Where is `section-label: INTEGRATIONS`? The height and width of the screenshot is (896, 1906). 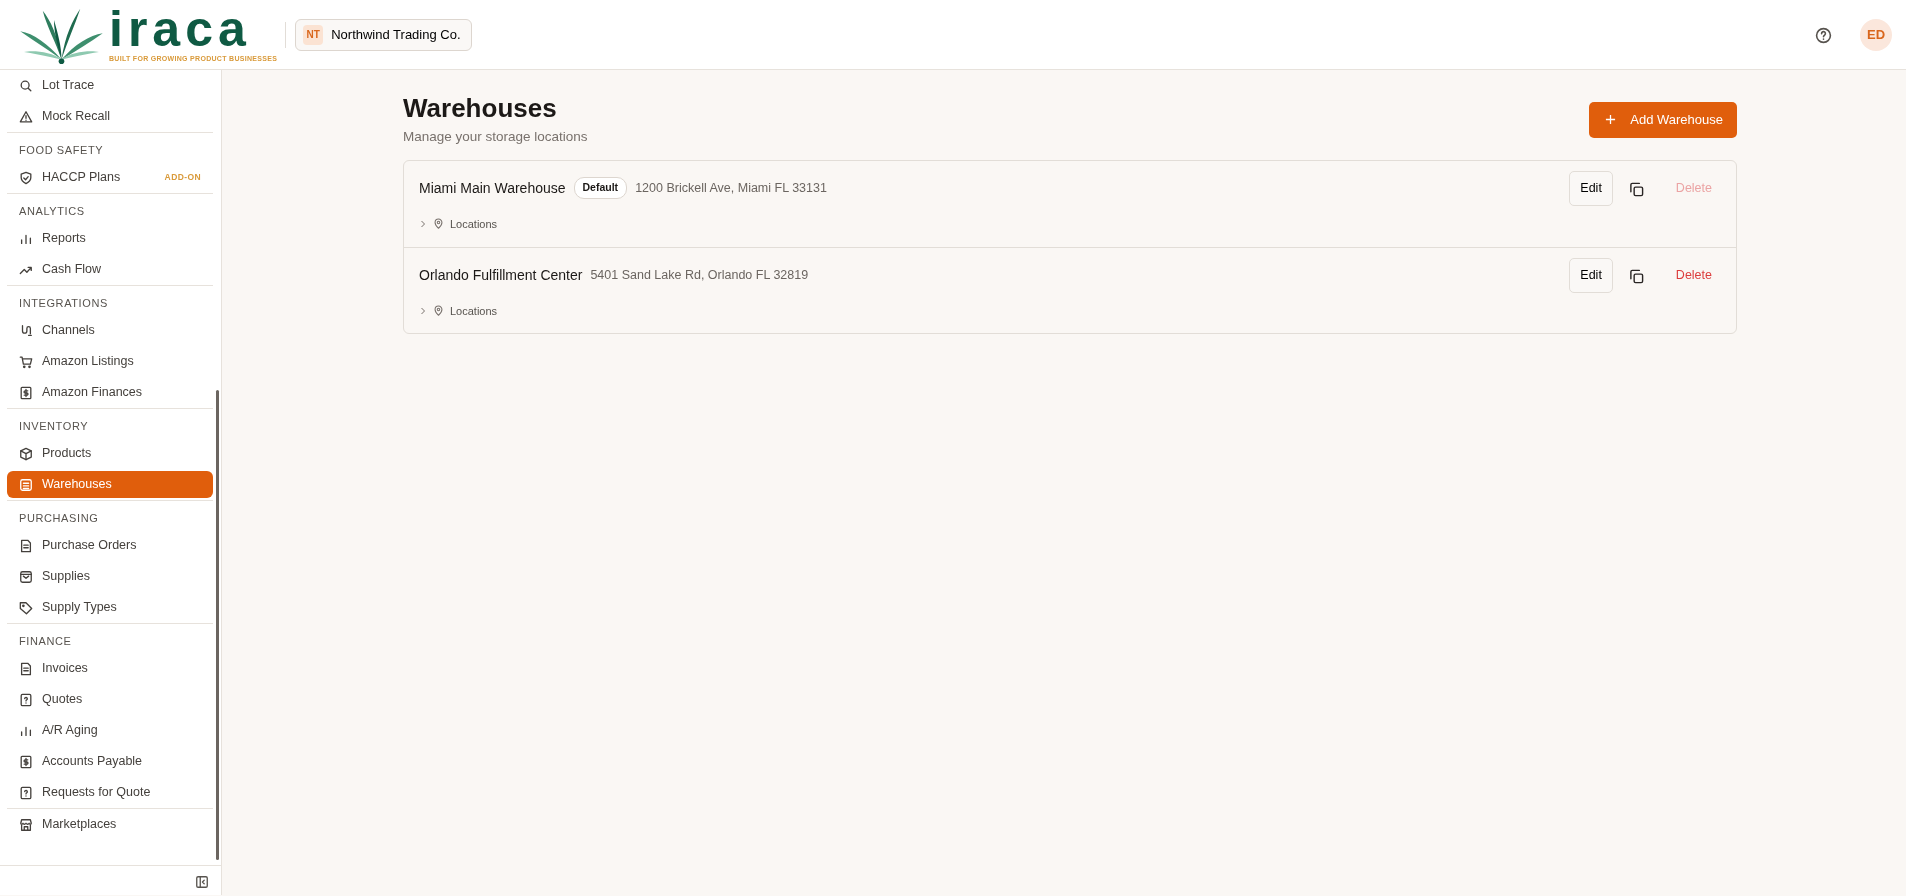 section-label: INTEGRATIONS is located at coordinates (63, 303).